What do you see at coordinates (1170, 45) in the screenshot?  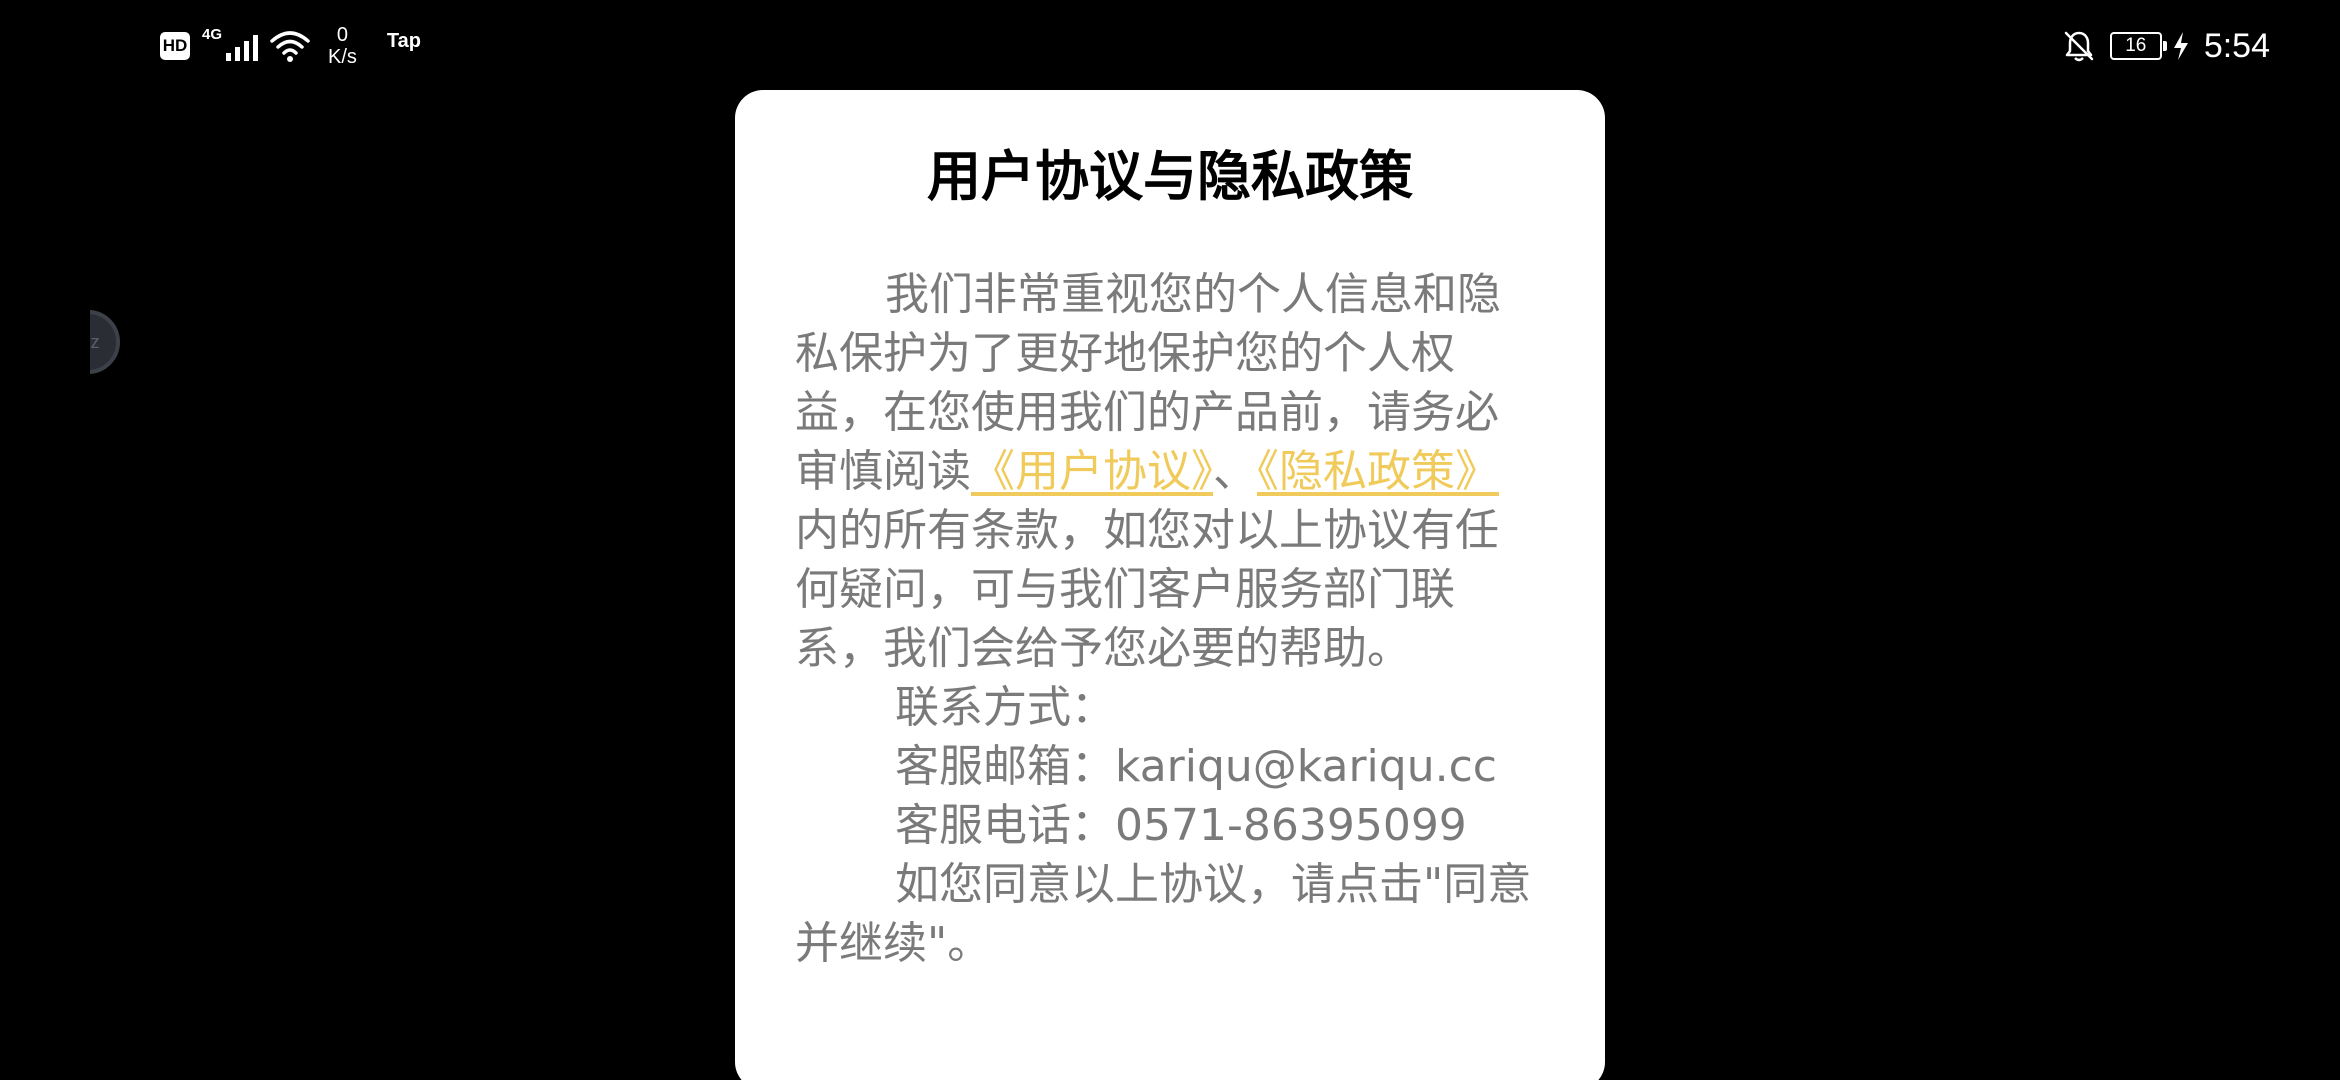 I see `status-bar: HD 4G 0 K/s Tap 16 5:54` at bounding box center [1170, 45].